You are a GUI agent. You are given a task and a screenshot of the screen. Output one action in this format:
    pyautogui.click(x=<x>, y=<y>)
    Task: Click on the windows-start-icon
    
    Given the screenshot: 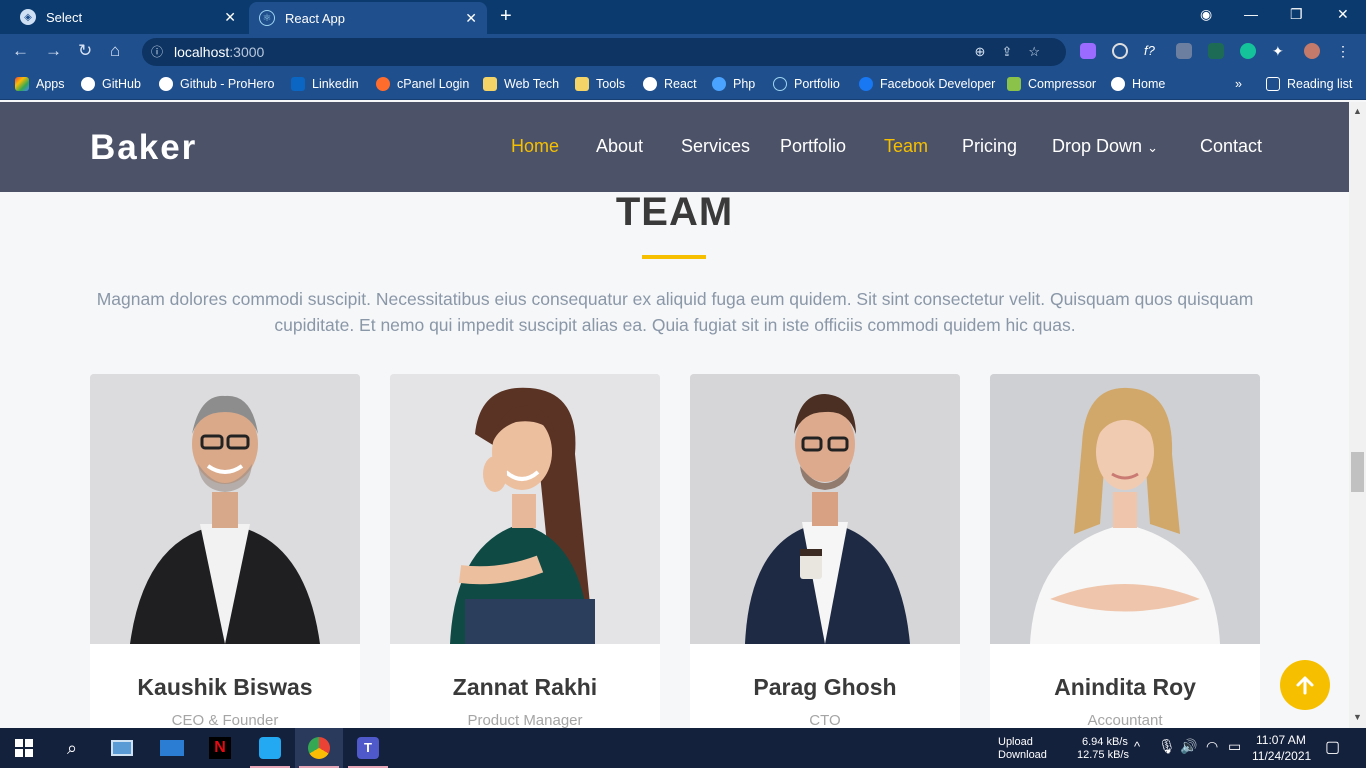 What is the action you would take?
    pyautogui.click(x=24, y=748)
    